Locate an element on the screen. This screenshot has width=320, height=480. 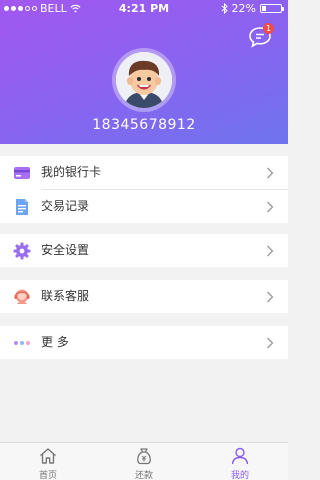
menu-item-label: 联系客服 is located at coordinates (65, 296).